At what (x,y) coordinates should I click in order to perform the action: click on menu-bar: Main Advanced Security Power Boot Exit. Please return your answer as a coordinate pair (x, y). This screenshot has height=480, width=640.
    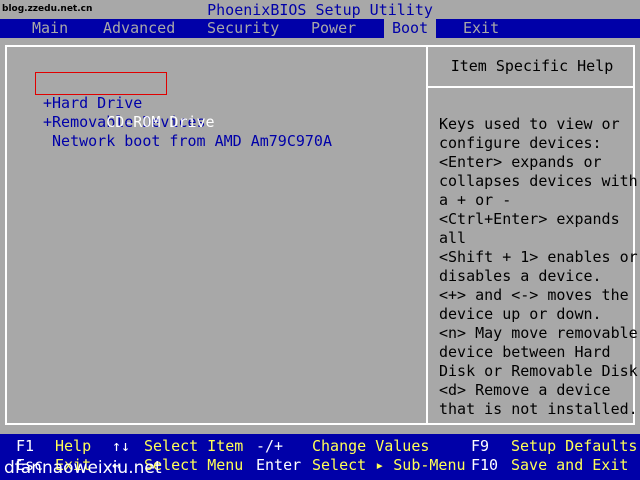
    Looking at the image, I should click on (320, 28).